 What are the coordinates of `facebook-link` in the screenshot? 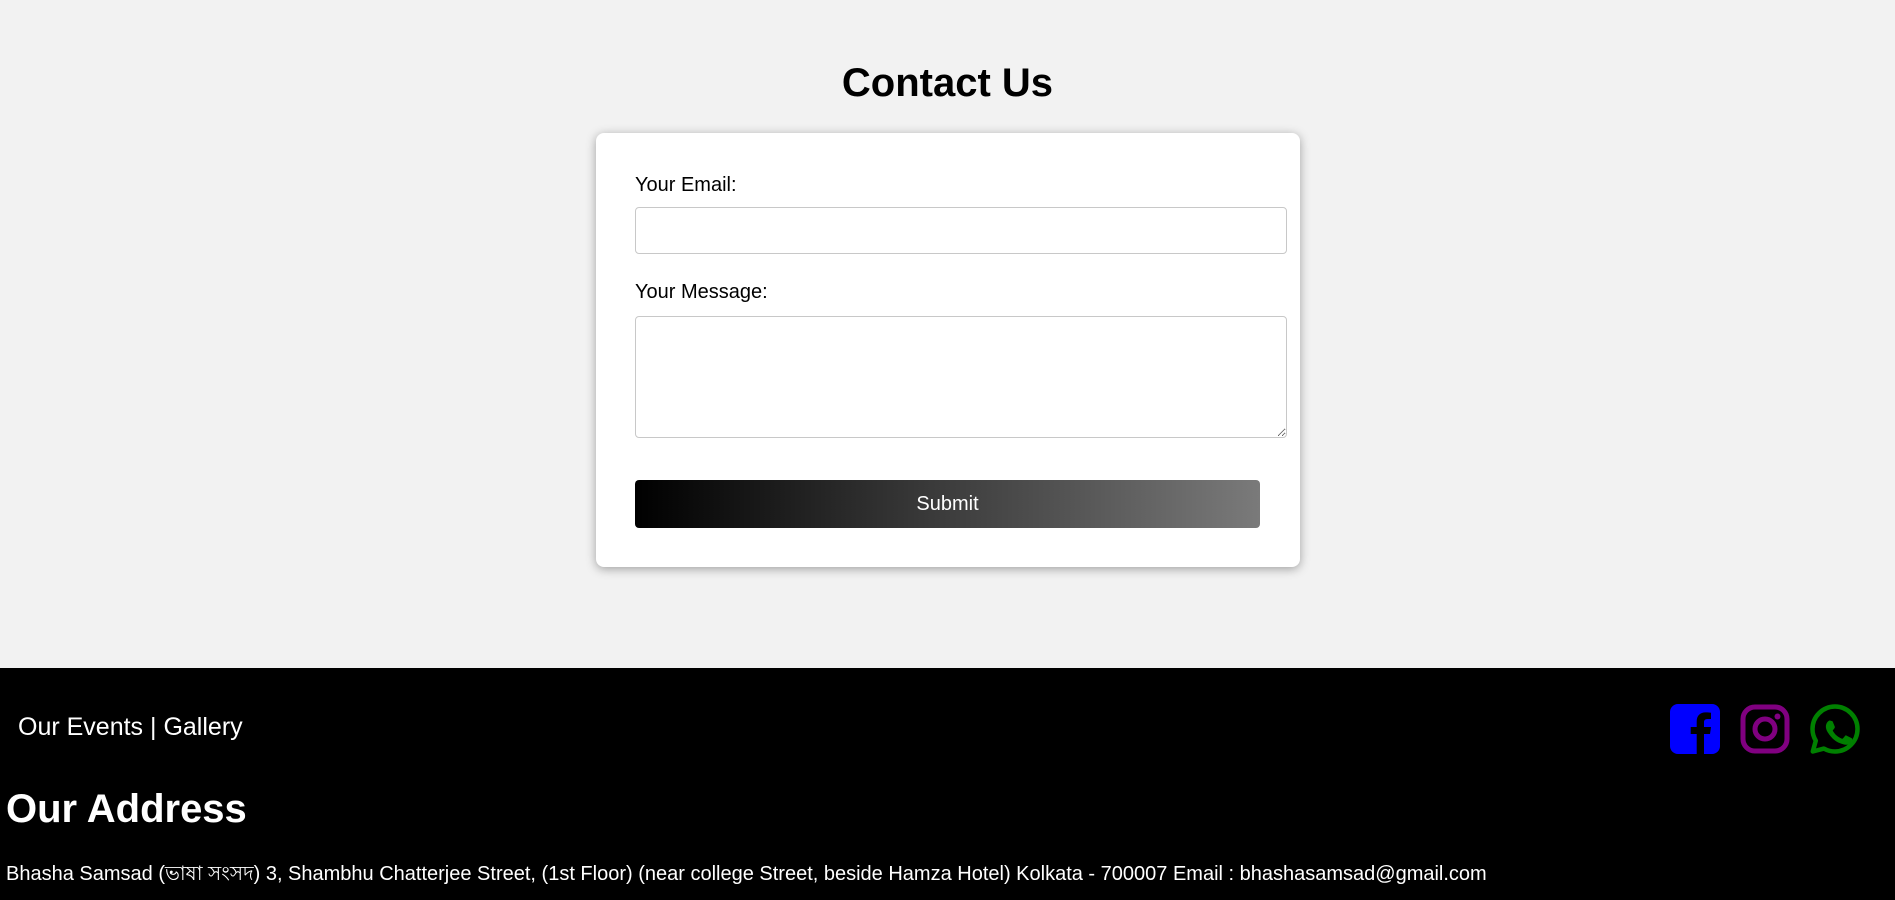 It's located at (1695, 729).